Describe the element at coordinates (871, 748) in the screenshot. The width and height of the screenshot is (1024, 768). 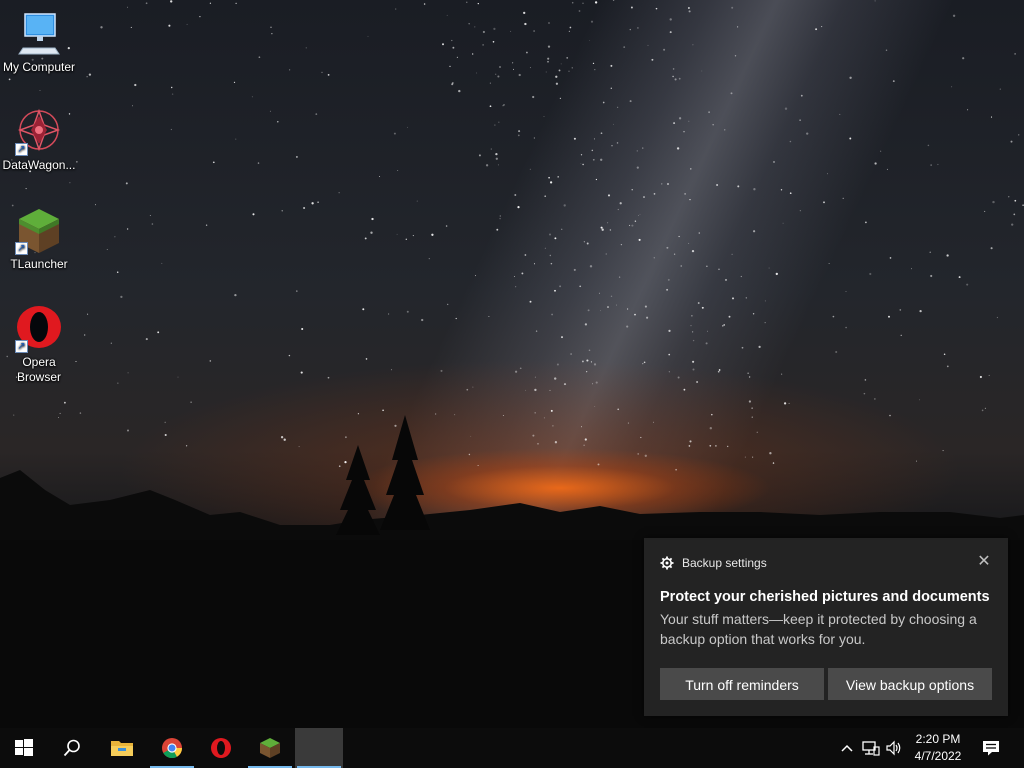
I see `network-icon` at that location.